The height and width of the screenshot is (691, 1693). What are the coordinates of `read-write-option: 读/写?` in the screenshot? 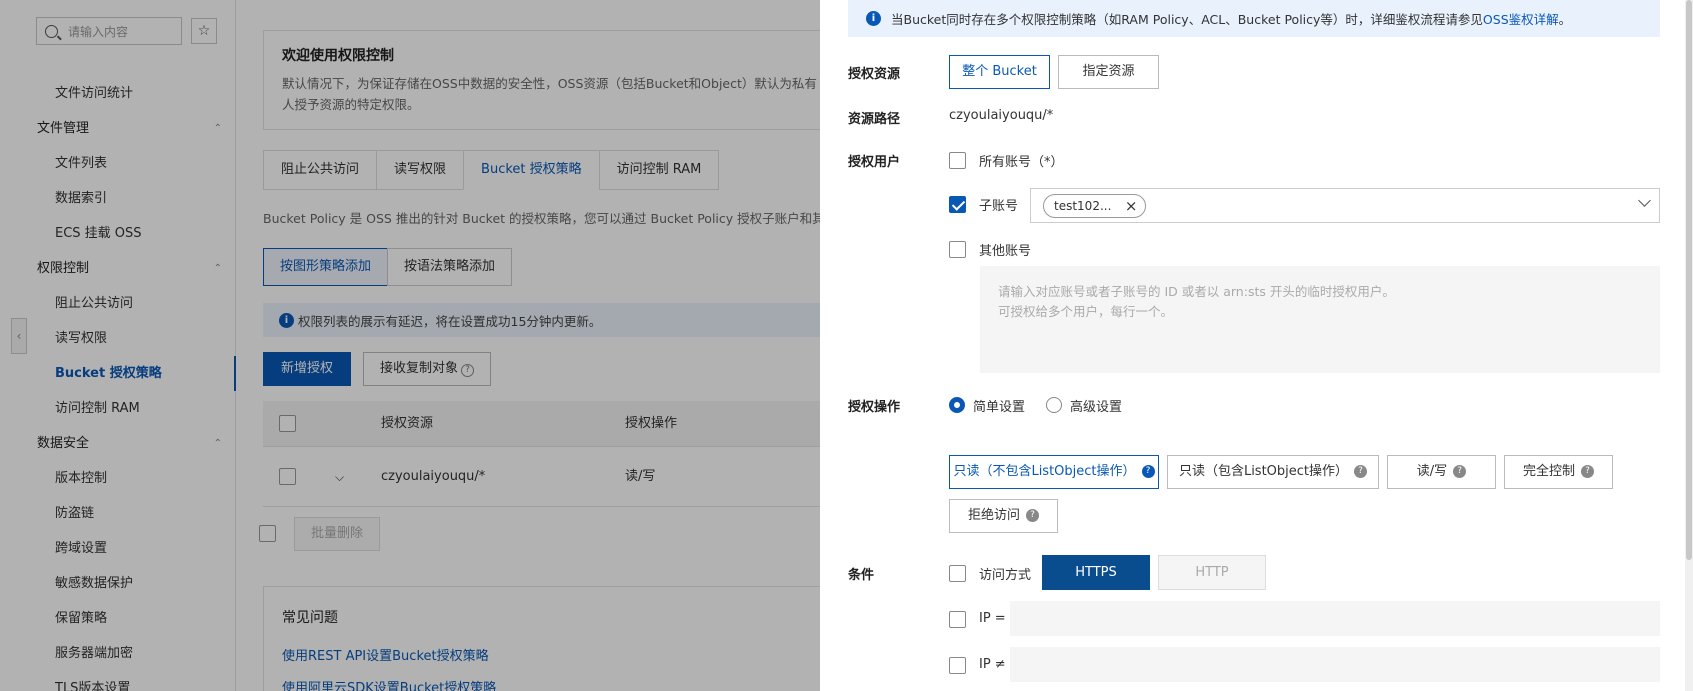 It's located at (1441, 472).